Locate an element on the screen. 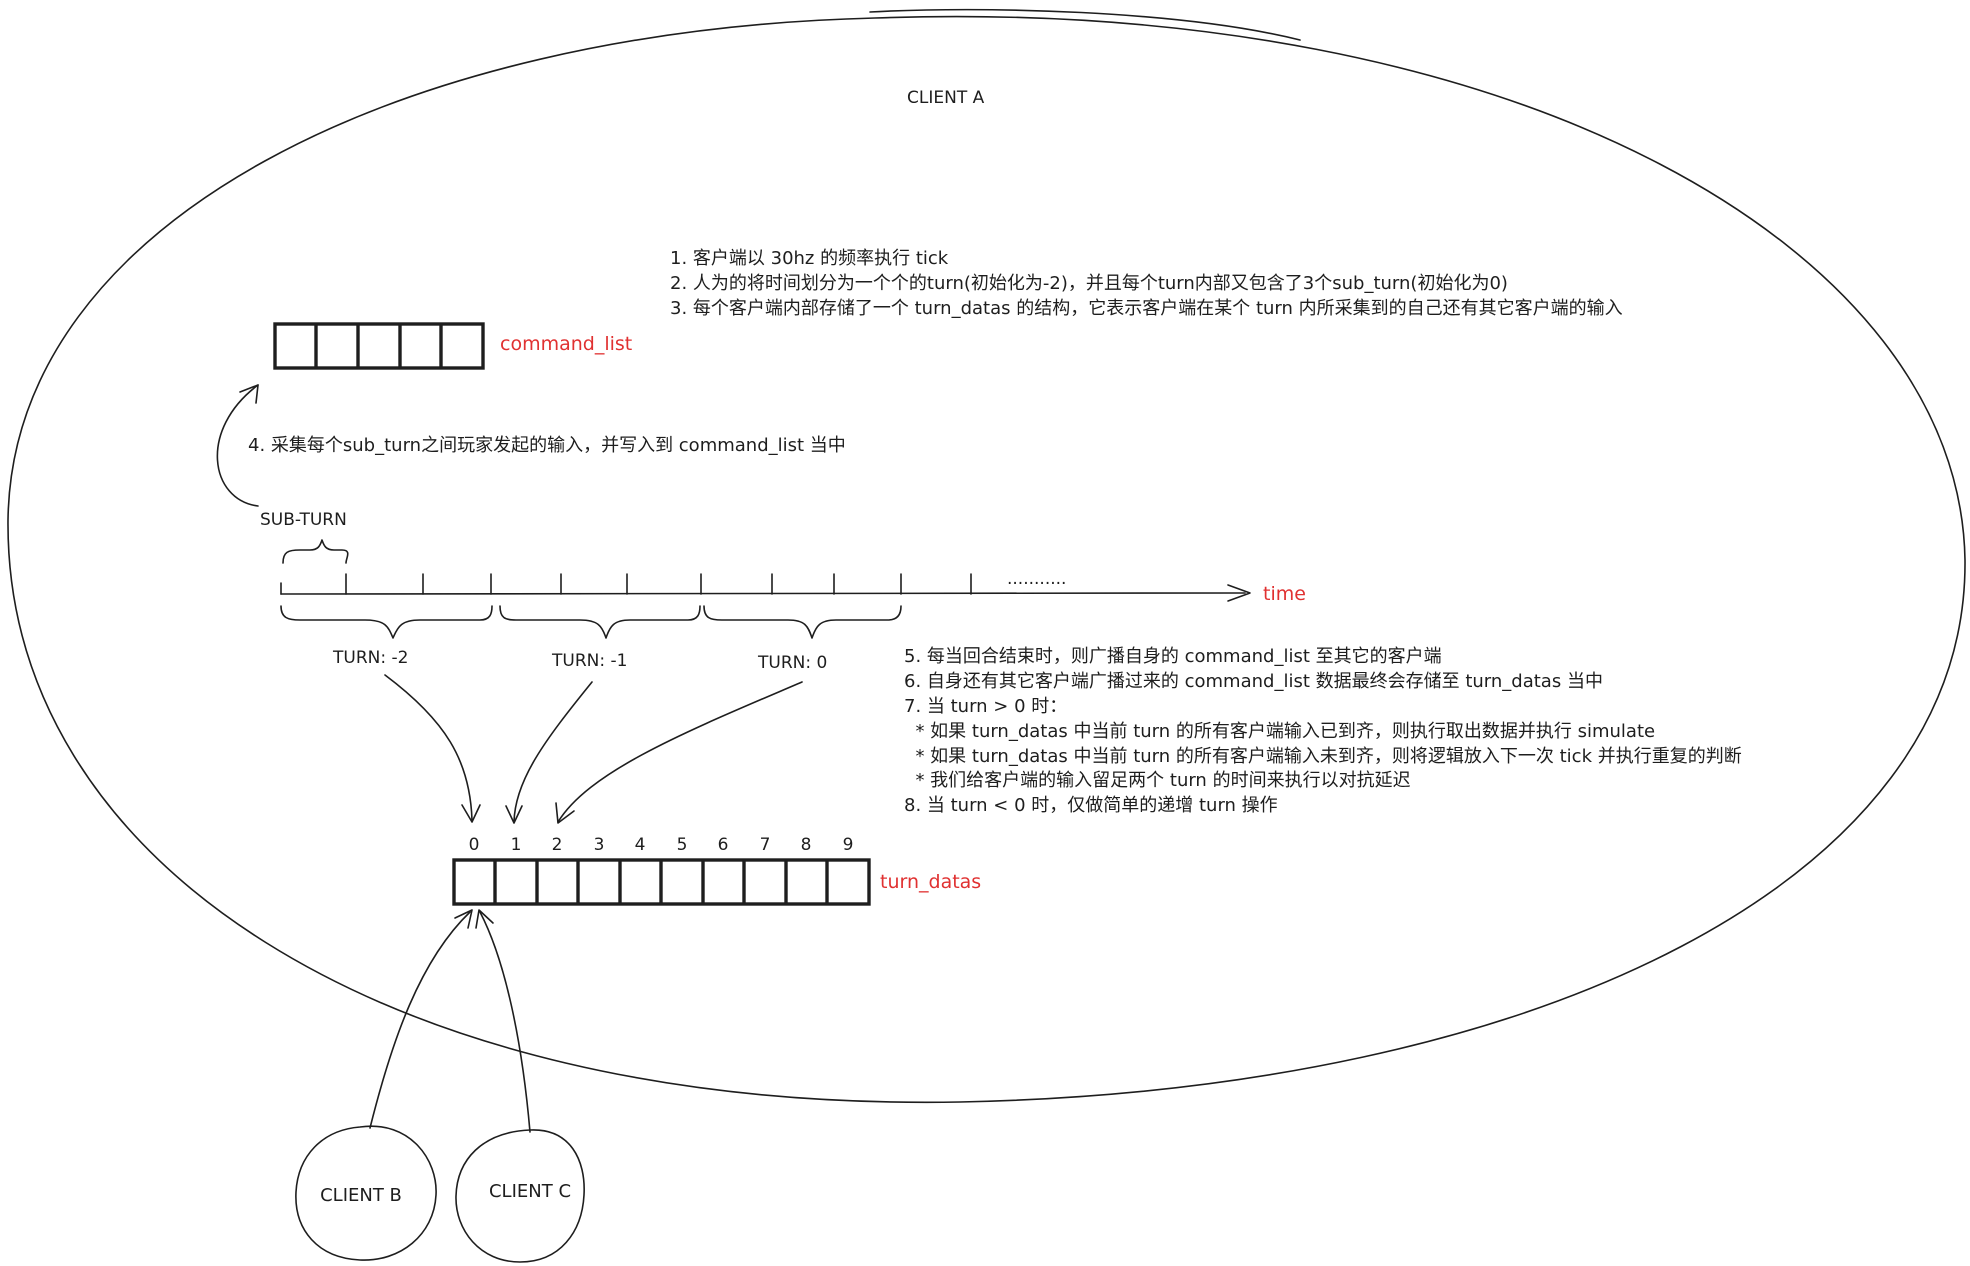 The image size is (1970, 1266). turn-datas-index: 8 is located at coordinates (806, 845).